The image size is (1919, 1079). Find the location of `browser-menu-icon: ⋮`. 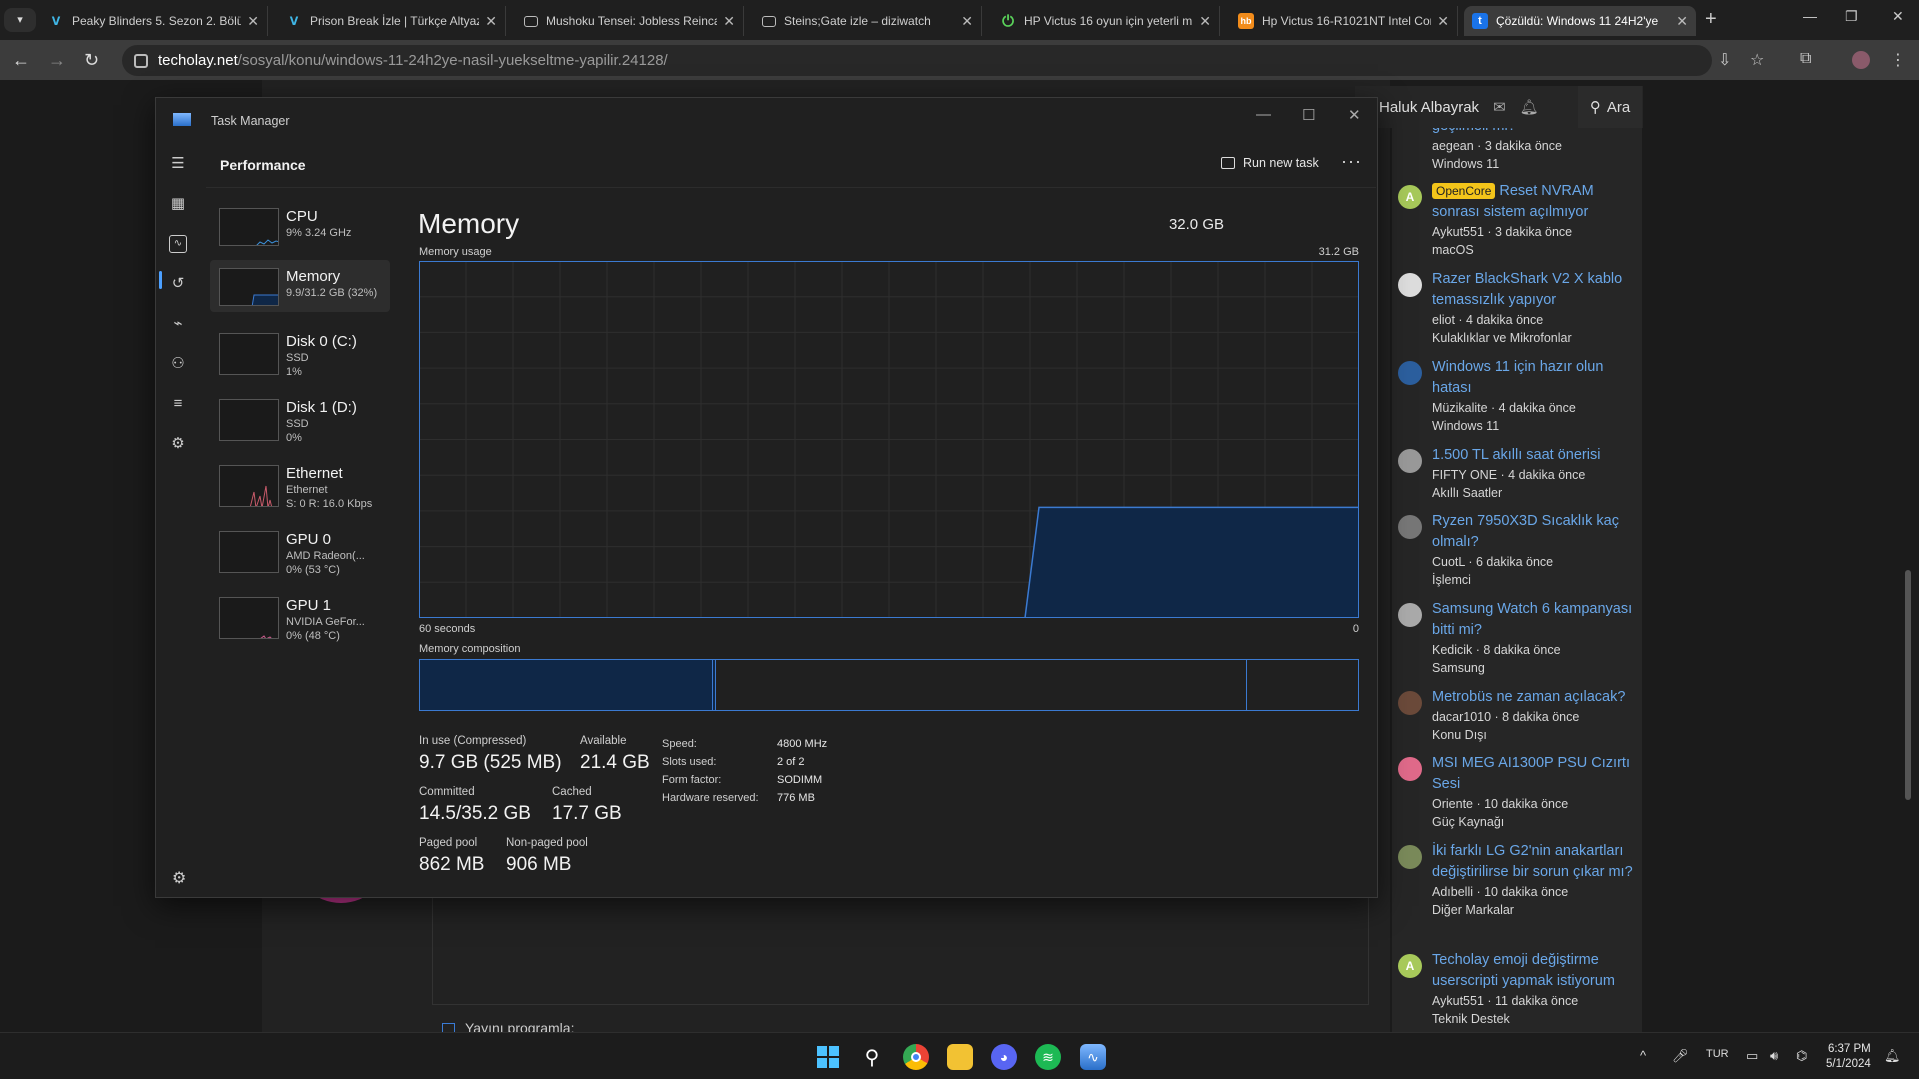

browser-menu-icon: ⋮ is located at coordinates (1898, 60).